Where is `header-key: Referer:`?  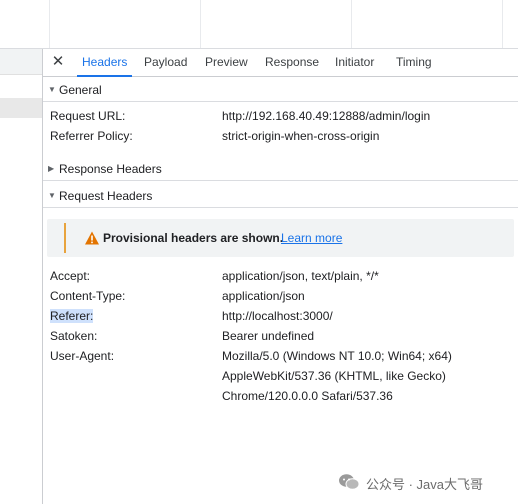
header-key: Referer: is located at coordinates (72, 316).